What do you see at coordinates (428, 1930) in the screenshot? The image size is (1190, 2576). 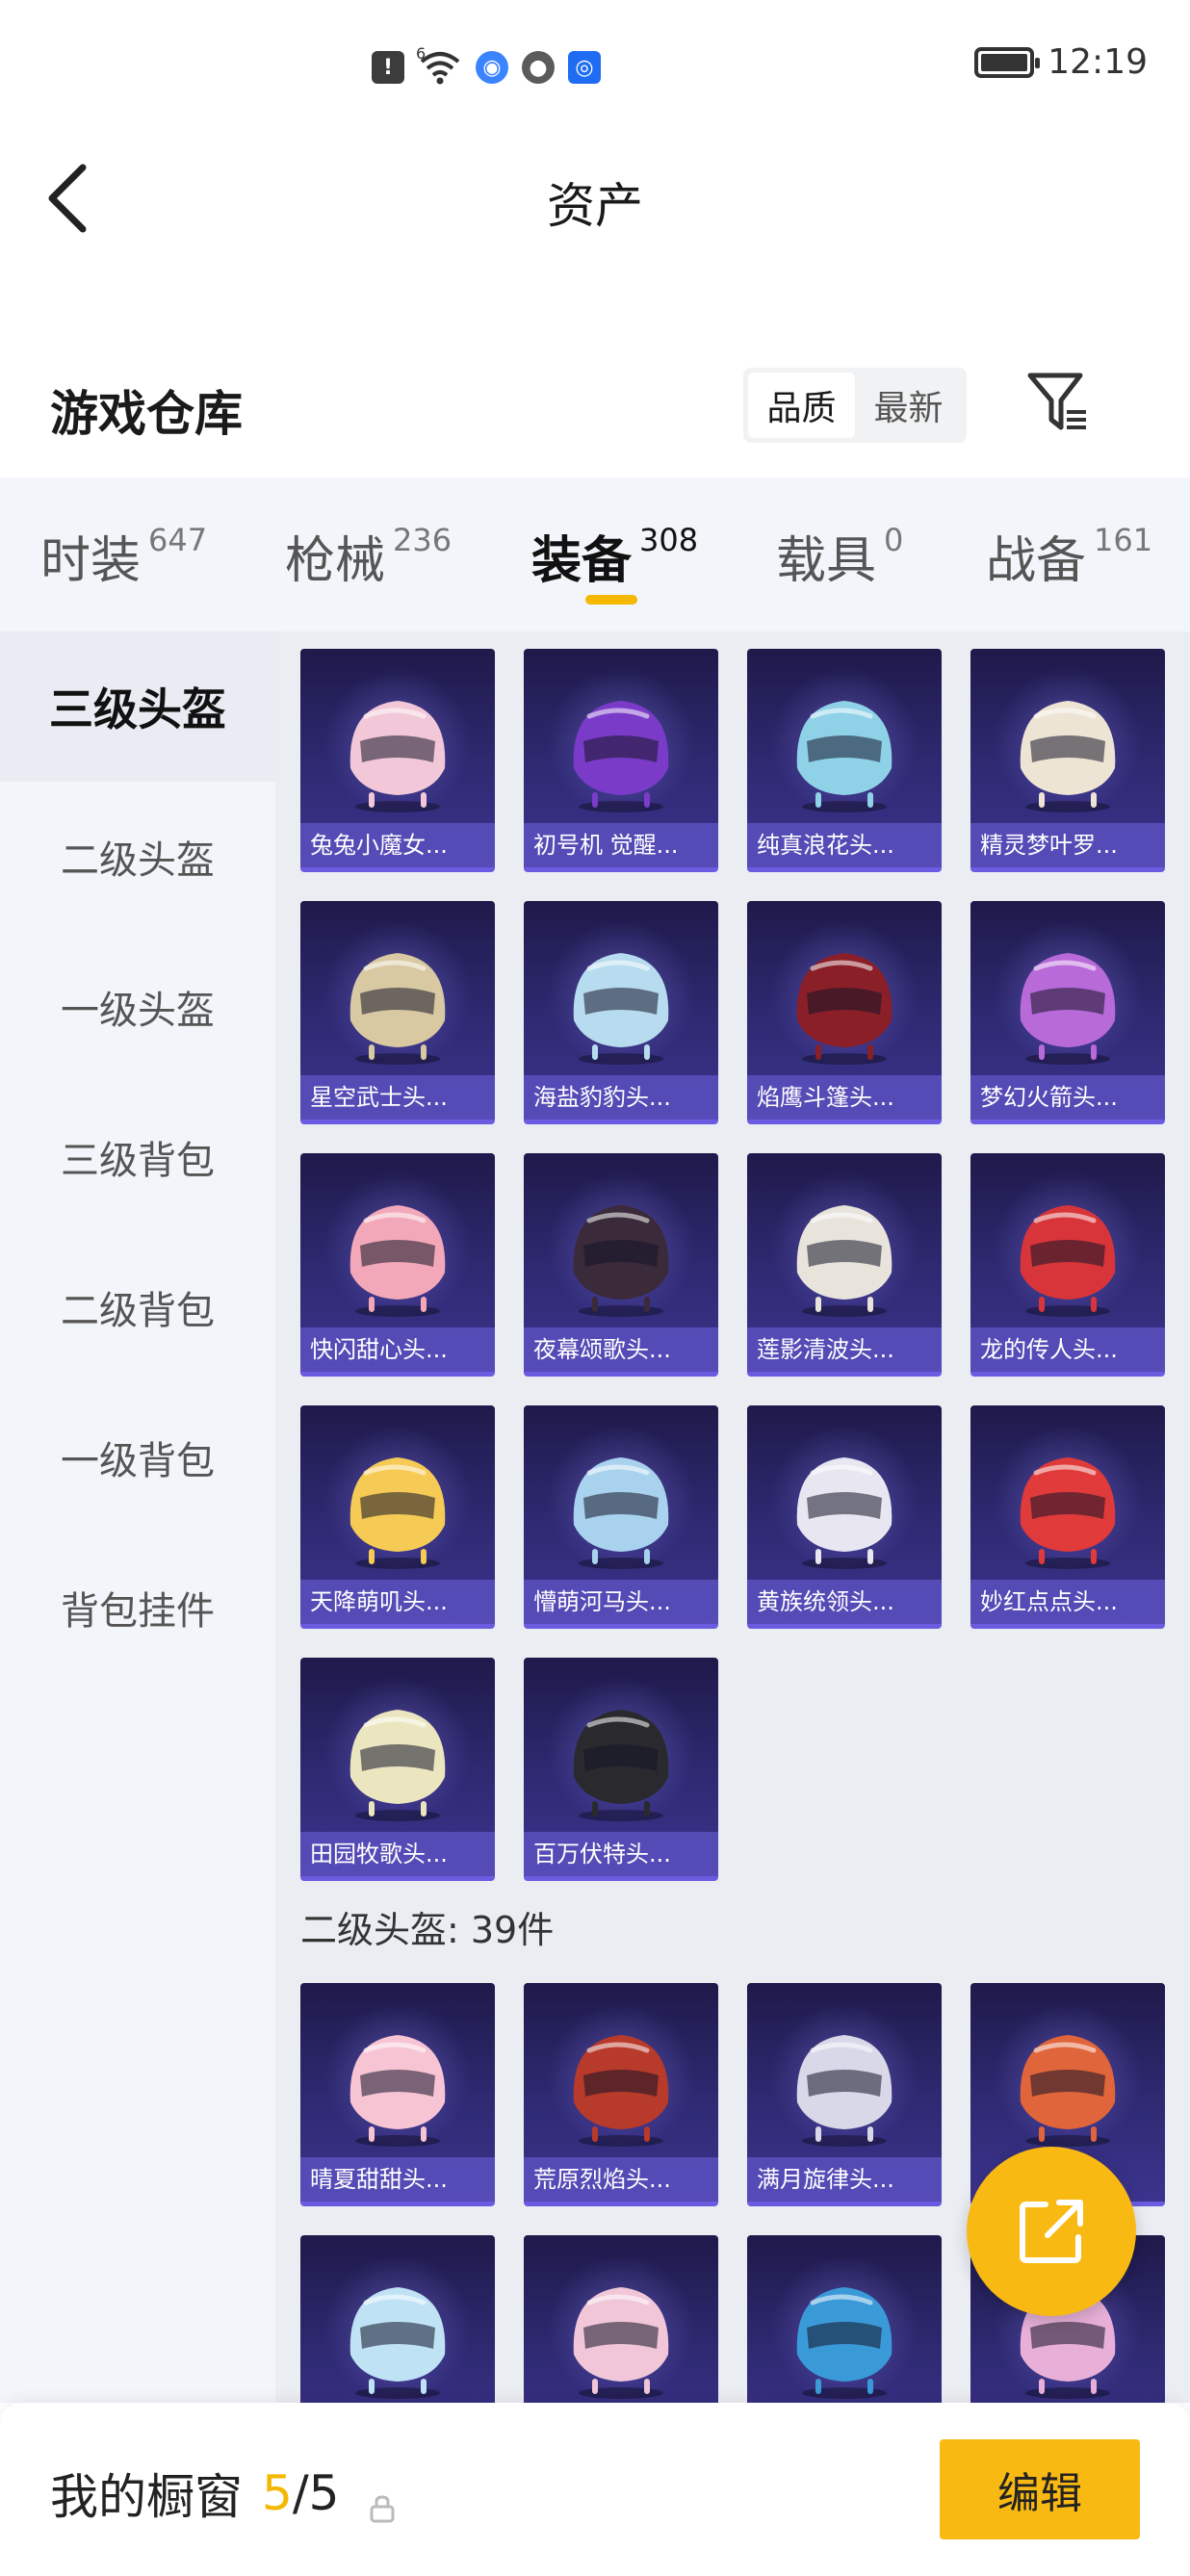 I see `section-title-level2: 二级头盔: 39件` at bounding box center [428, 1930].